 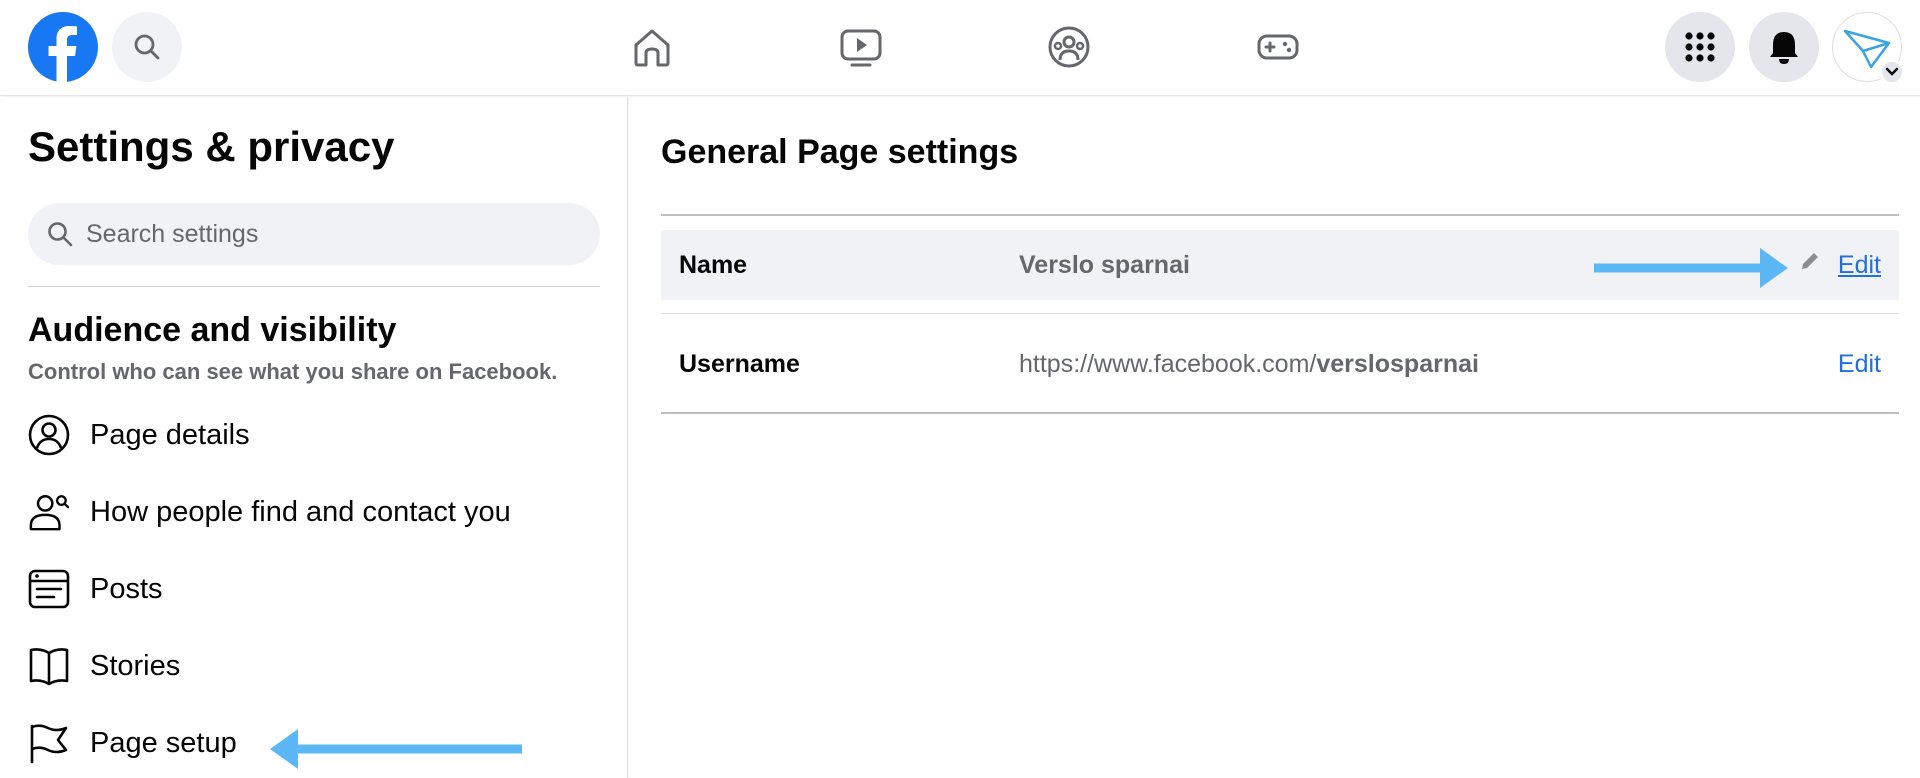 I want to click on annotation-arrow-right, so click(x=1691, y=268).